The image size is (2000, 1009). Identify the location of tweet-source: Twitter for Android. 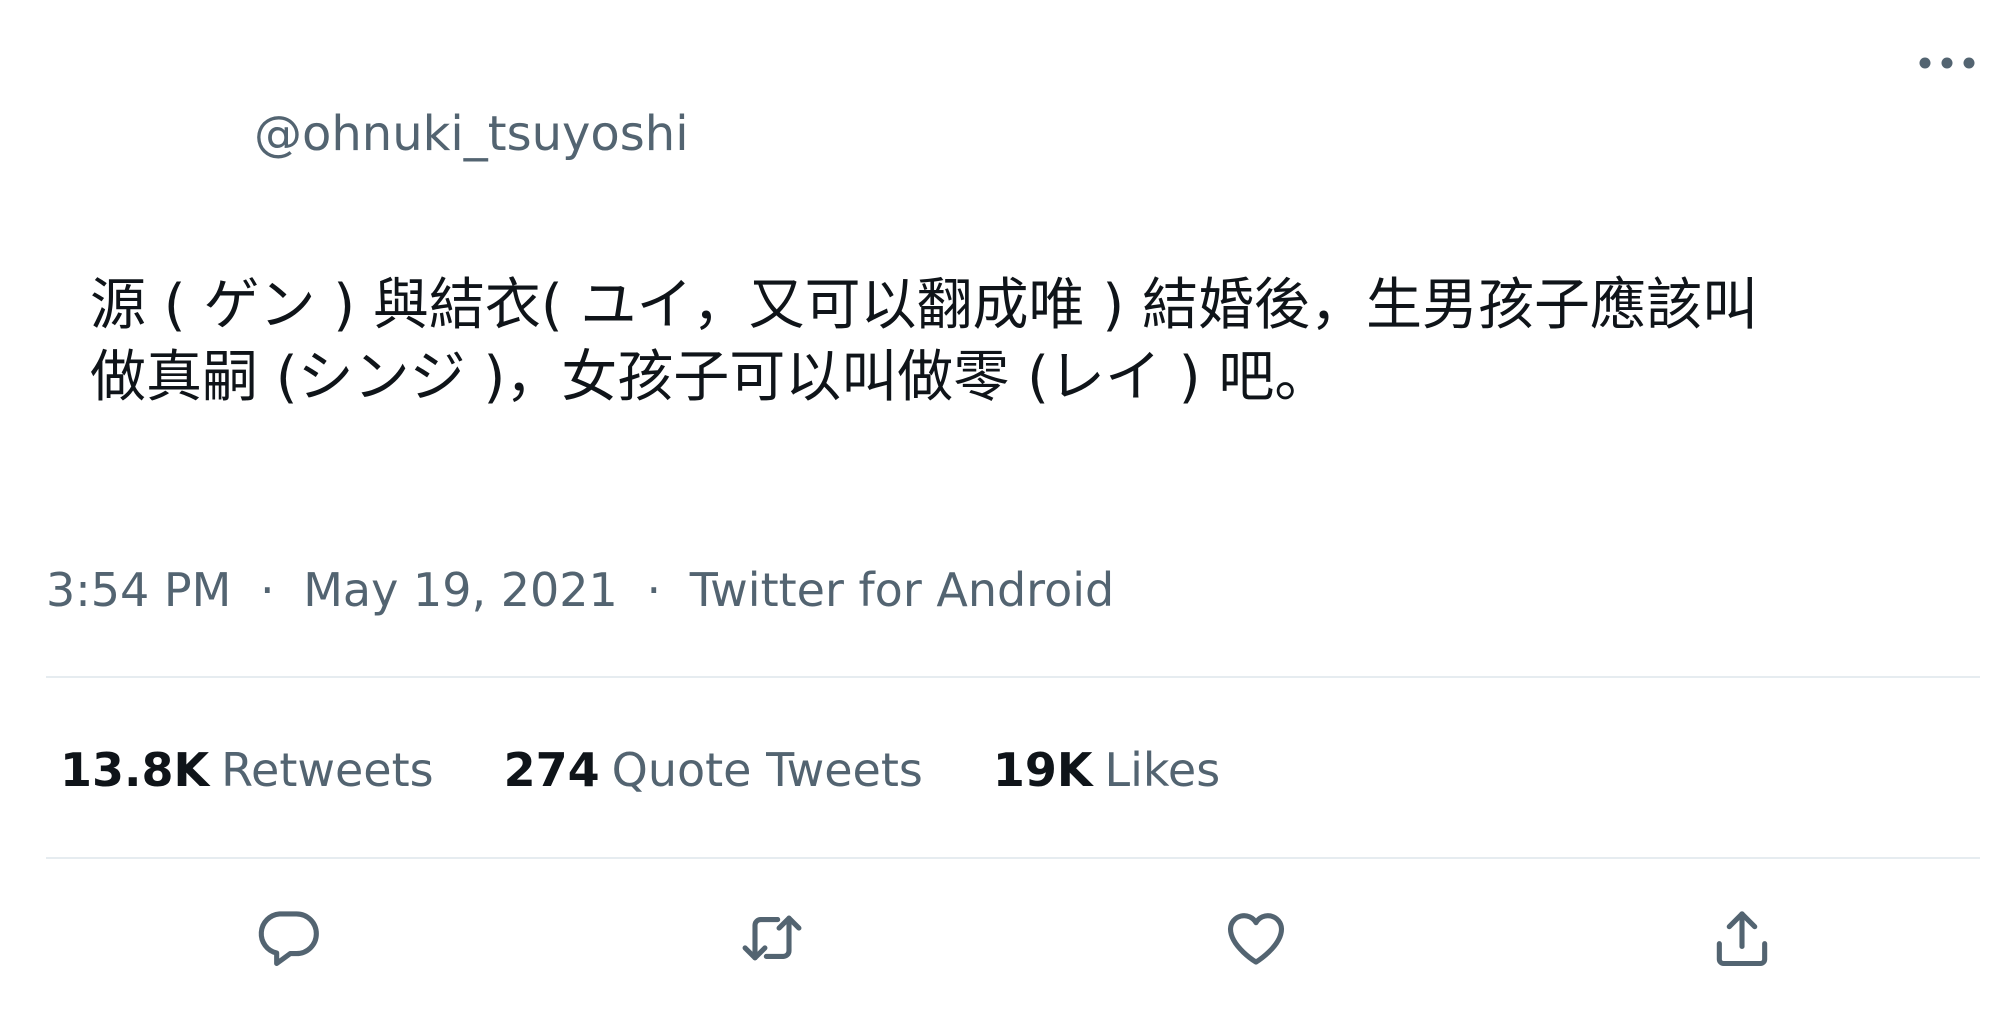
(902, 590).